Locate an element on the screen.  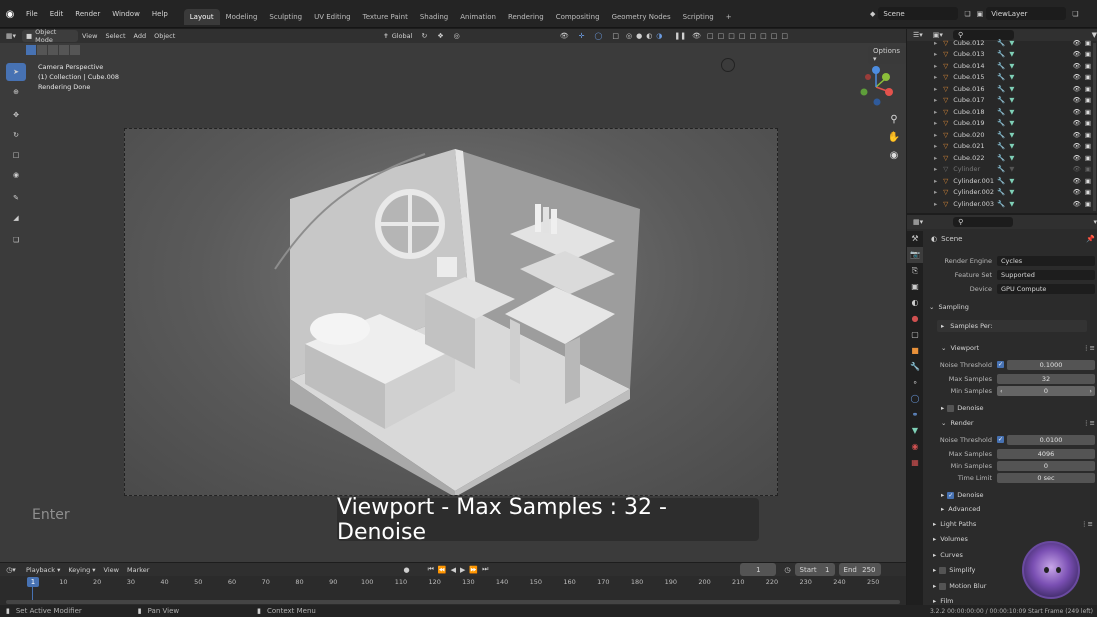
next-keyframe-icon: ⏩ is located at coordinates (473, 570).